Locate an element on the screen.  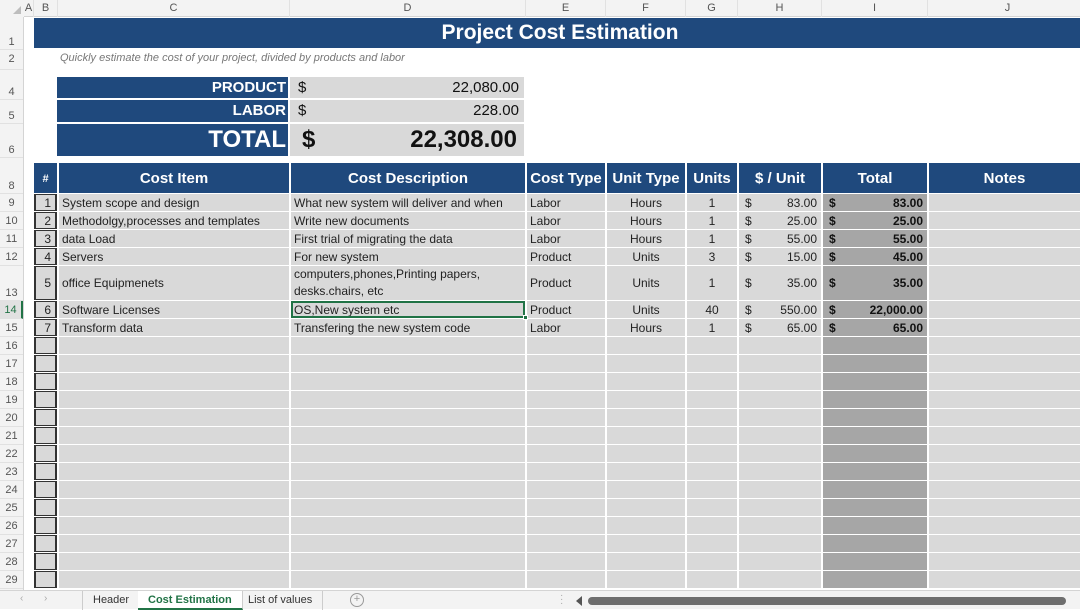
scroll-left-icon is located at coordinates (579, 601).